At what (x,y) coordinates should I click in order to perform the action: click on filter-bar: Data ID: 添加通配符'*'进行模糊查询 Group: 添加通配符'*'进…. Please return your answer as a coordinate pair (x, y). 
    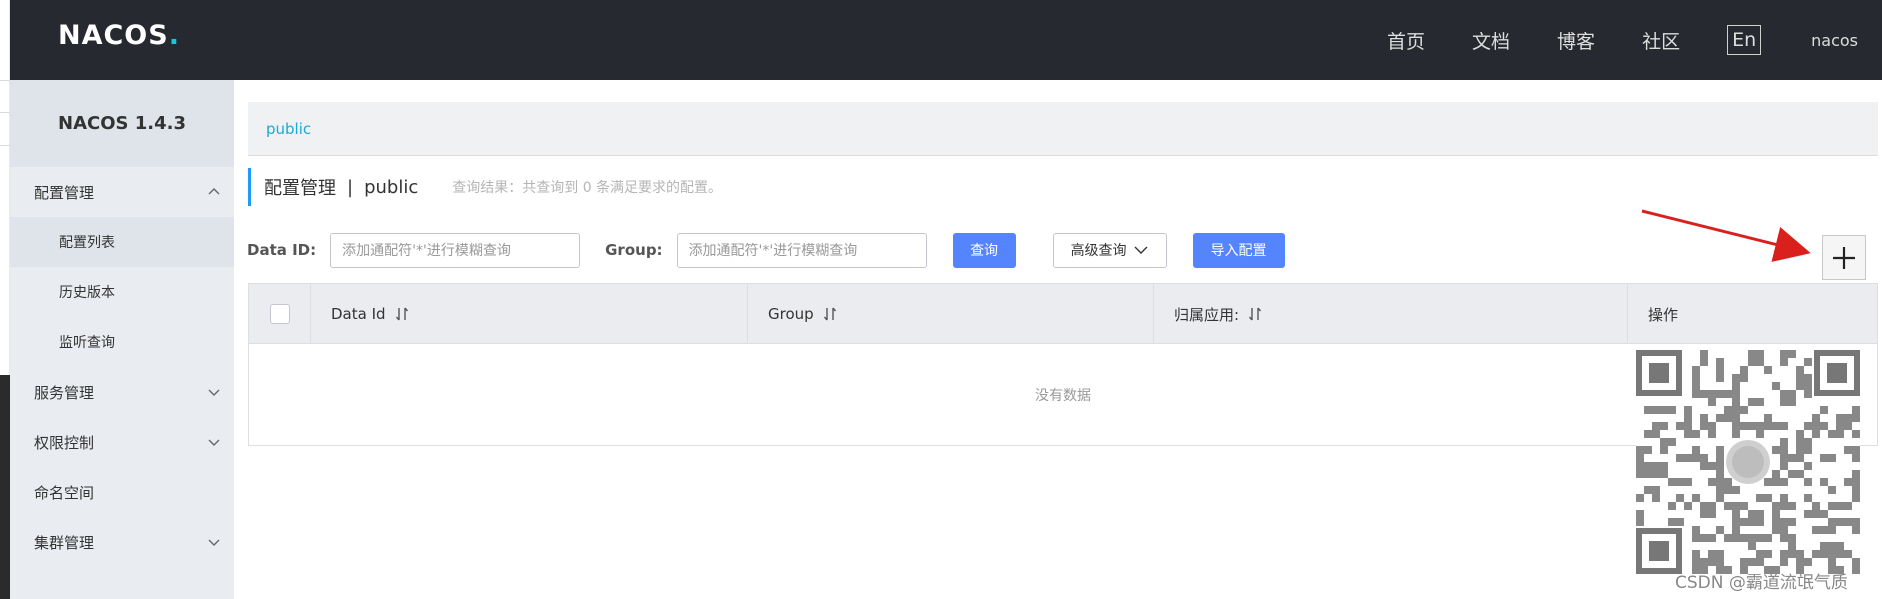
    Looking at the image, I should click on (766, 250).